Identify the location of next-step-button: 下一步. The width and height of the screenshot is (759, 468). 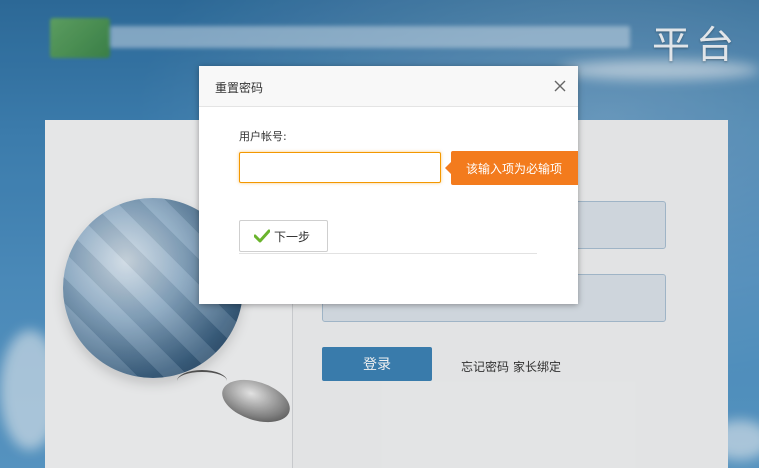
(283, 236).